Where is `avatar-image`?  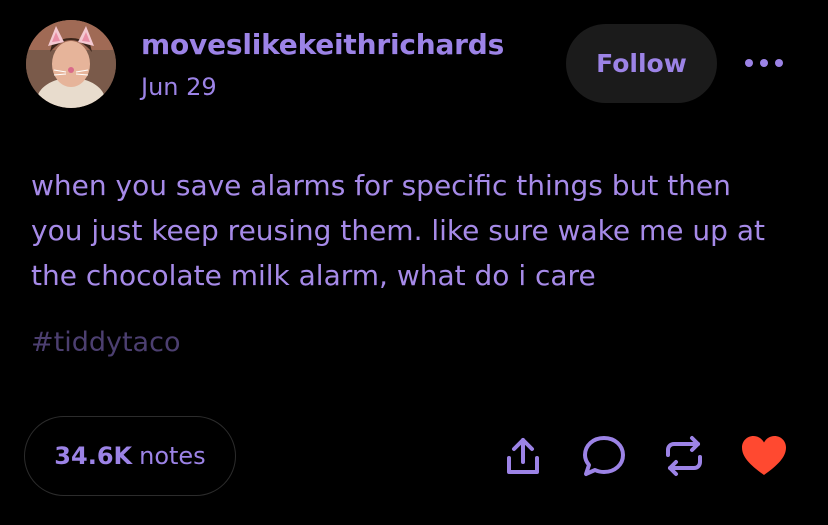 avatar-image is located at coordinates (71, 64).